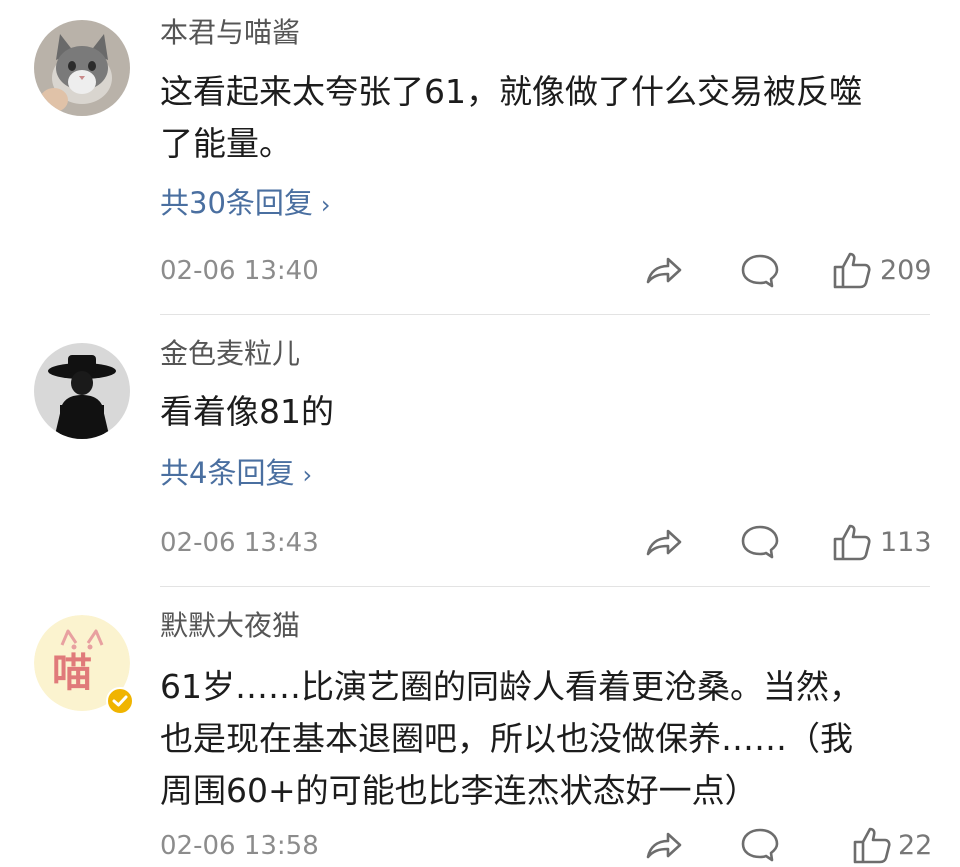 This screenshot has height=867, width=960. I want to click on timestamp: 02-06 13:40, so click(239, 271).